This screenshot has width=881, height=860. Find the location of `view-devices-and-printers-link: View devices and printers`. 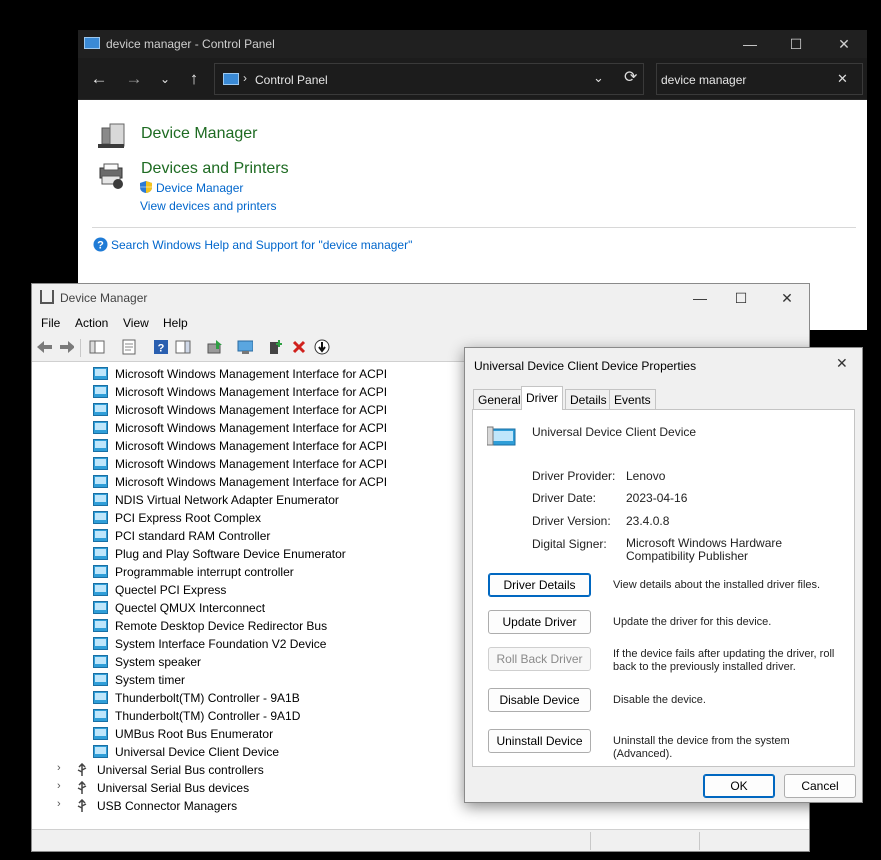

view-devices-and-printers-link: View devices and printers is located at coordinates (208, 206).